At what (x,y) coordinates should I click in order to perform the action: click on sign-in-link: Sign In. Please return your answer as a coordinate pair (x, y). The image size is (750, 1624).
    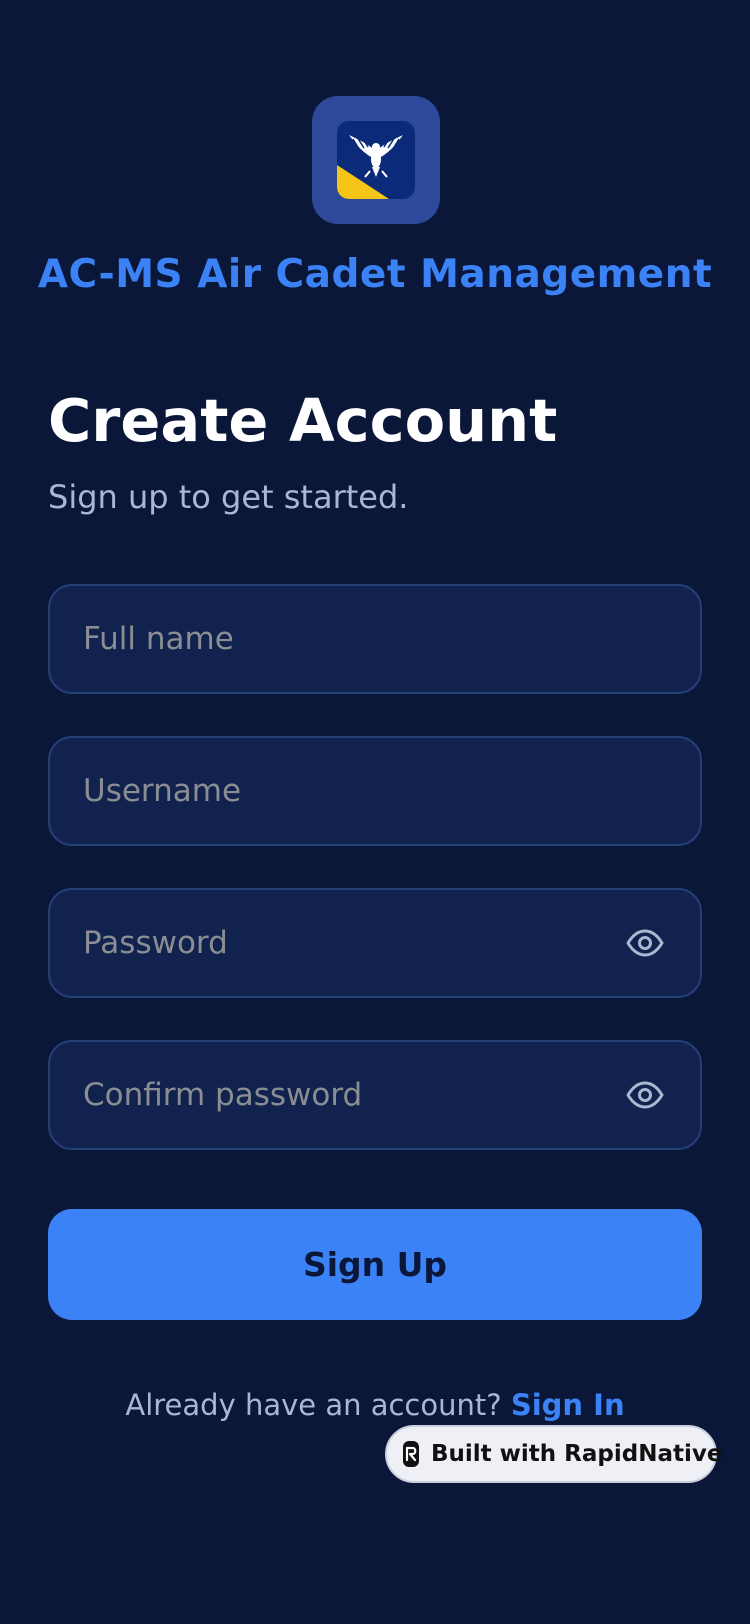
    Looking at the image, I should click on (568, 1405).